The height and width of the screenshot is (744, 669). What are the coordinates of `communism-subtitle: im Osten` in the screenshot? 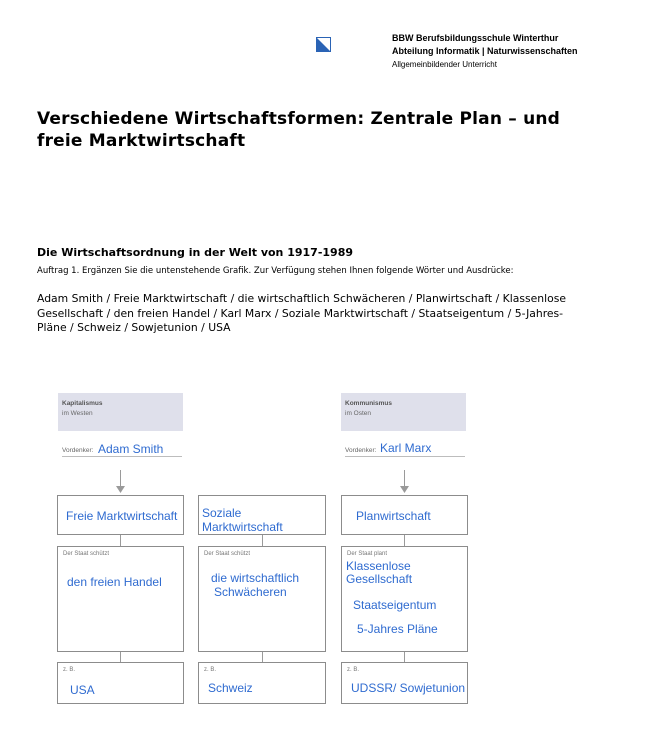 It's located at (358, 413).